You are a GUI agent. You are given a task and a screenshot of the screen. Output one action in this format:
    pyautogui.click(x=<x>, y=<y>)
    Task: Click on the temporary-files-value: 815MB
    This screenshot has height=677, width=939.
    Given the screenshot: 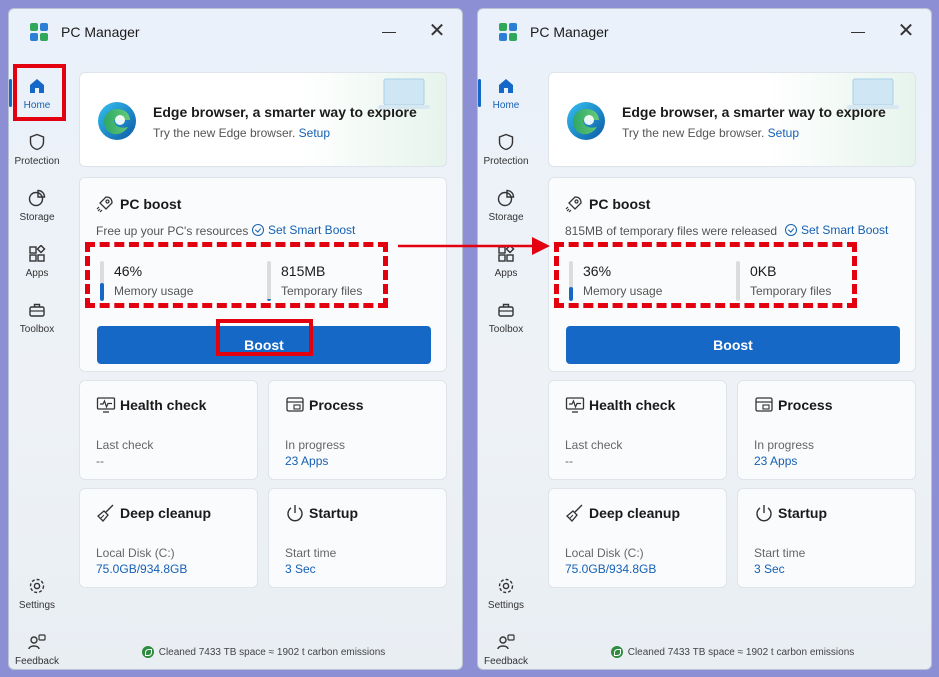 What is the action you would take?
    pyautogui.click(x=303, y=271)
    